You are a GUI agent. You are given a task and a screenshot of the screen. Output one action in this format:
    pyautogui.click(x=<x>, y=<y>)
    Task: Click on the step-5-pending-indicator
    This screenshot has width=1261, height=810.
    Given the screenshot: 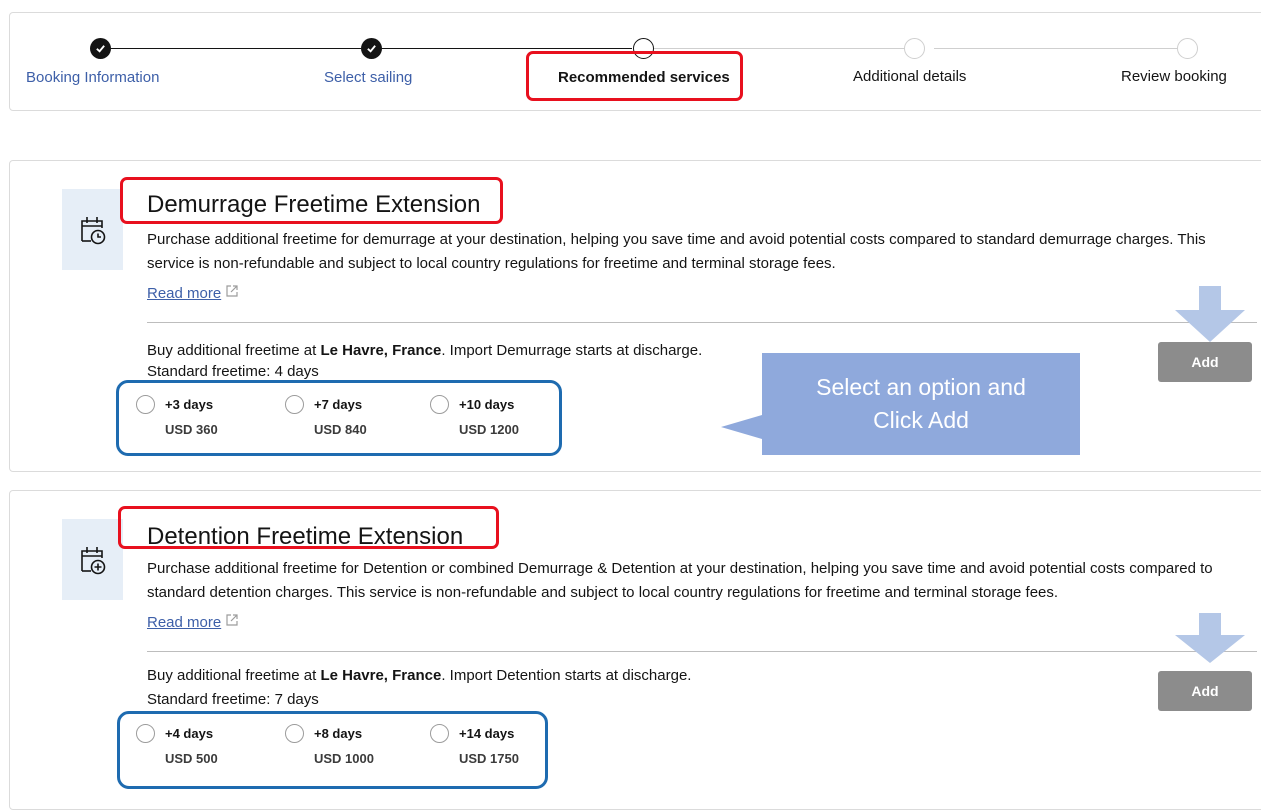 What is the action you would take?
    pyautogui.click(x=1187, y=48)
    